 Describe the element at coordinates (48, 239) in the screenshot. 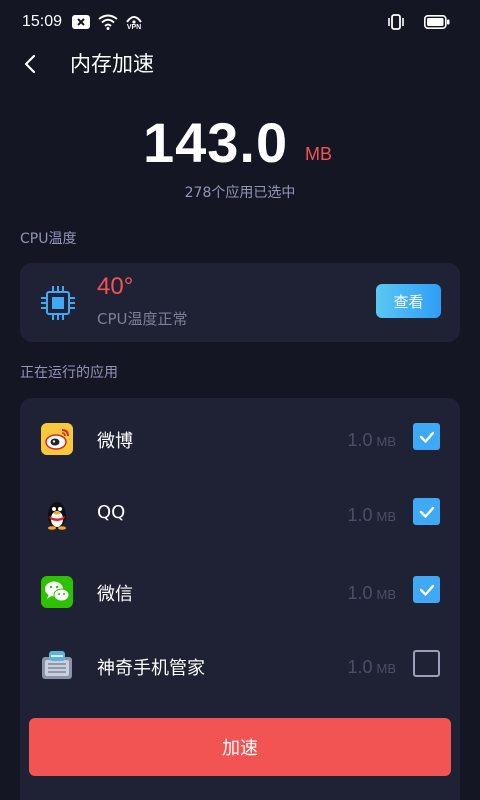

I see `cpu-section-label: CPU温度` at that location.